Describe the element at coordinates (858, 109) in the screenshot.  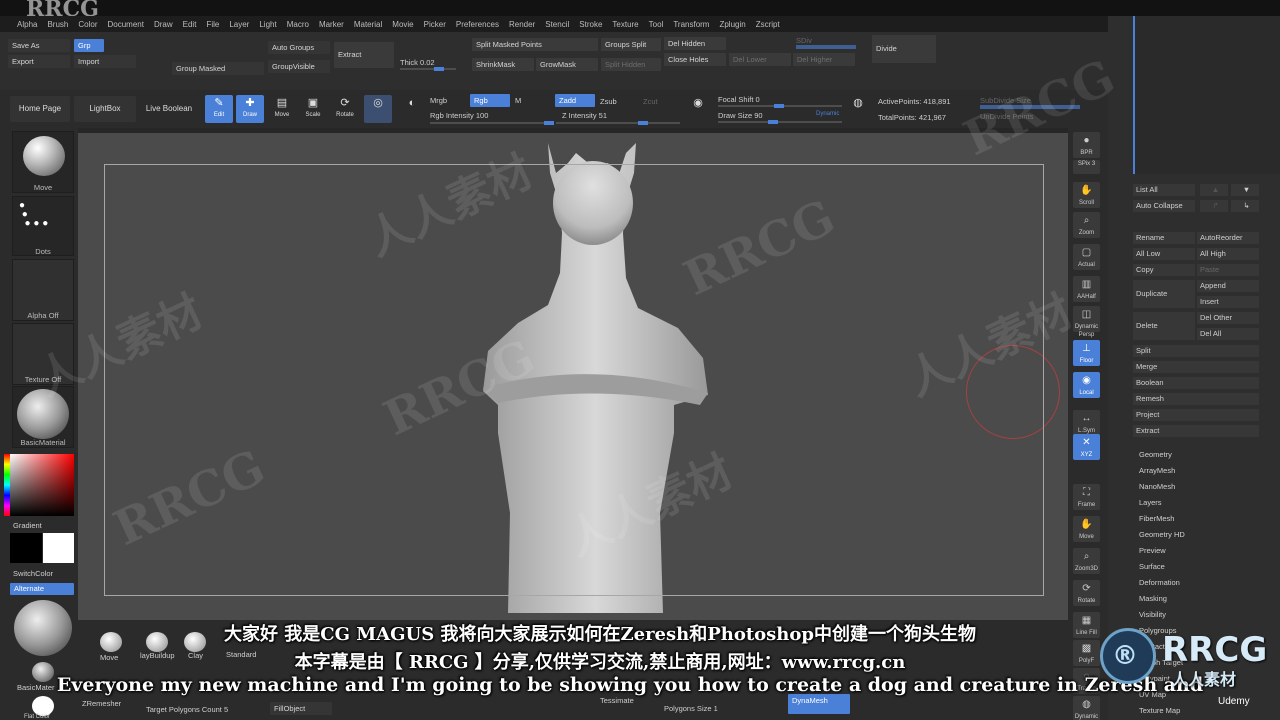
I see `dynamic-size-button: ◍` at that location.